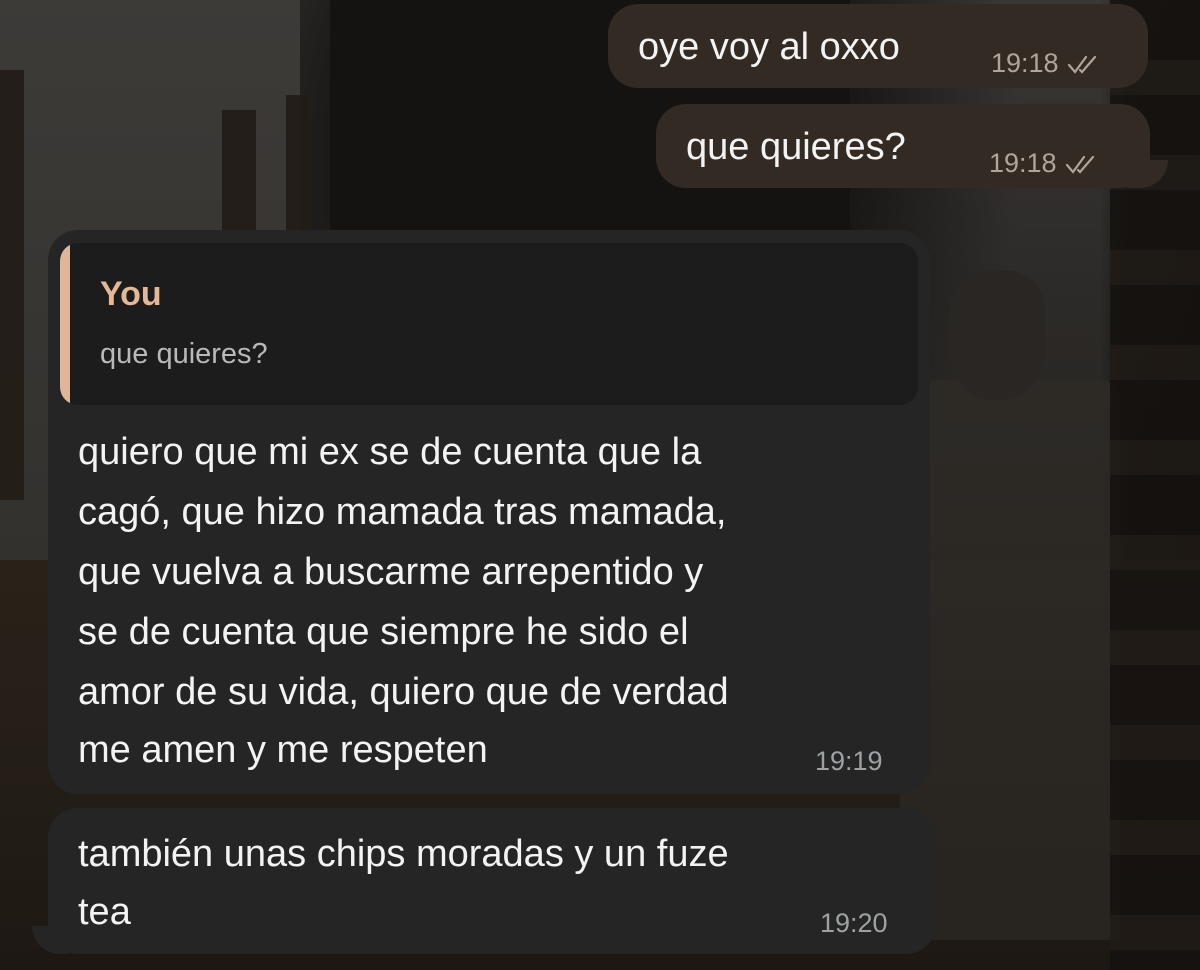  I want to click on reply-author: You, so click(131, 294).